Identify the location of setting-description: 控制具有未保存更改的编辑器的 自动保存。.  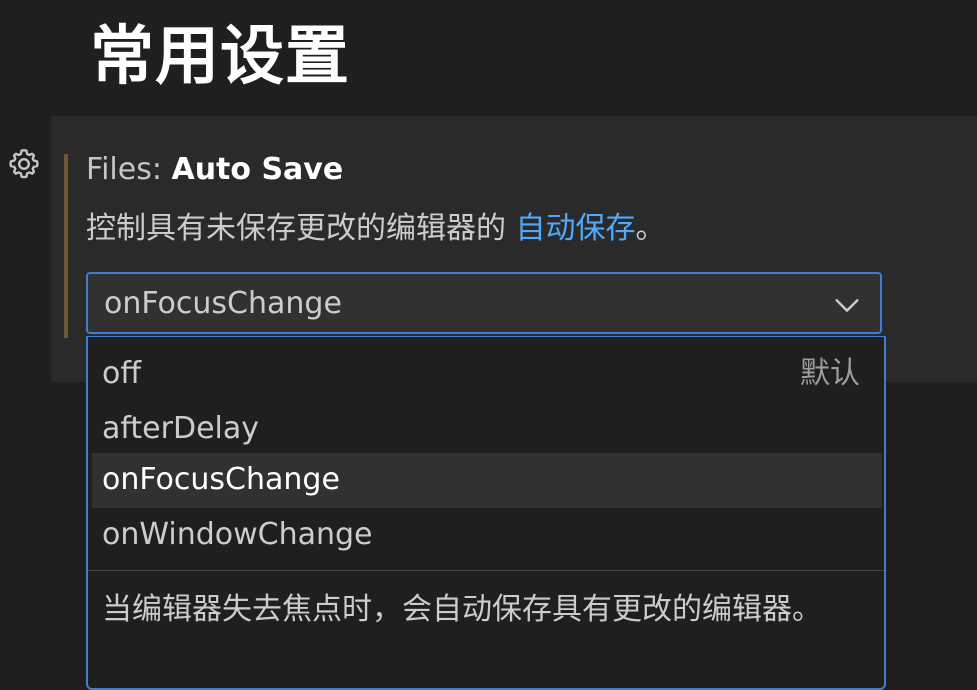
(376, 229).